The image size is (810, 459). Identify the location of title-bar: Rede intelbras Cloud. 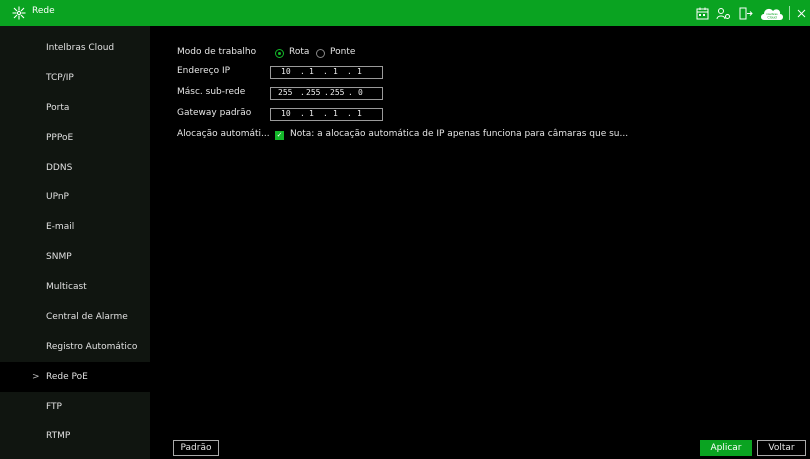
(405, 13).